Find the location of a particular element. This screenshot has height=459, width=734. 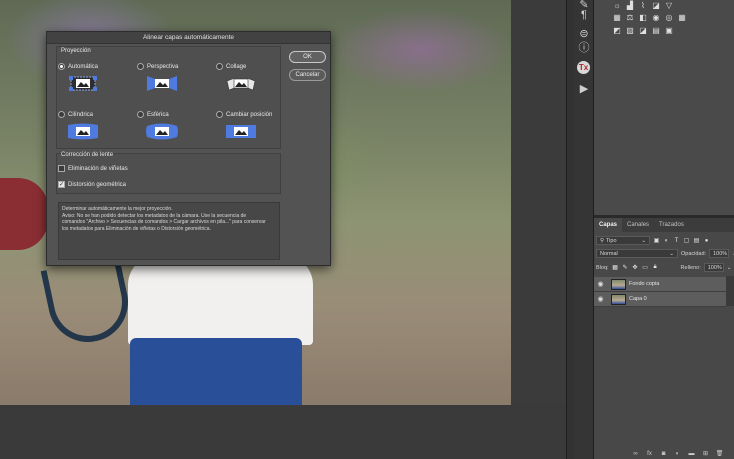

levels-icon: ▟ is located at coordinates (630, 5).